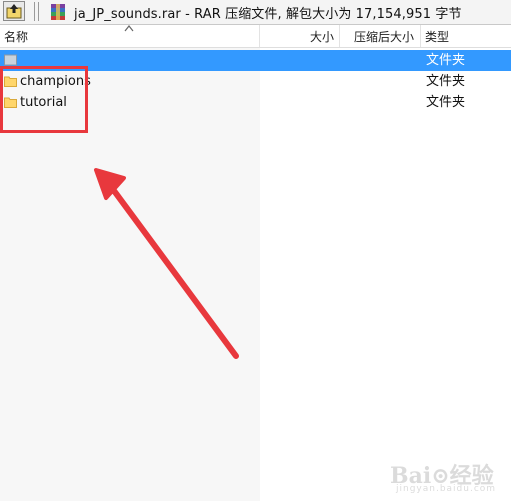 This screenshot has height=501, width=511. Describe the element at coordinates (299, 36) in the screenshot. I see `column-header-size: 大小` at that location.